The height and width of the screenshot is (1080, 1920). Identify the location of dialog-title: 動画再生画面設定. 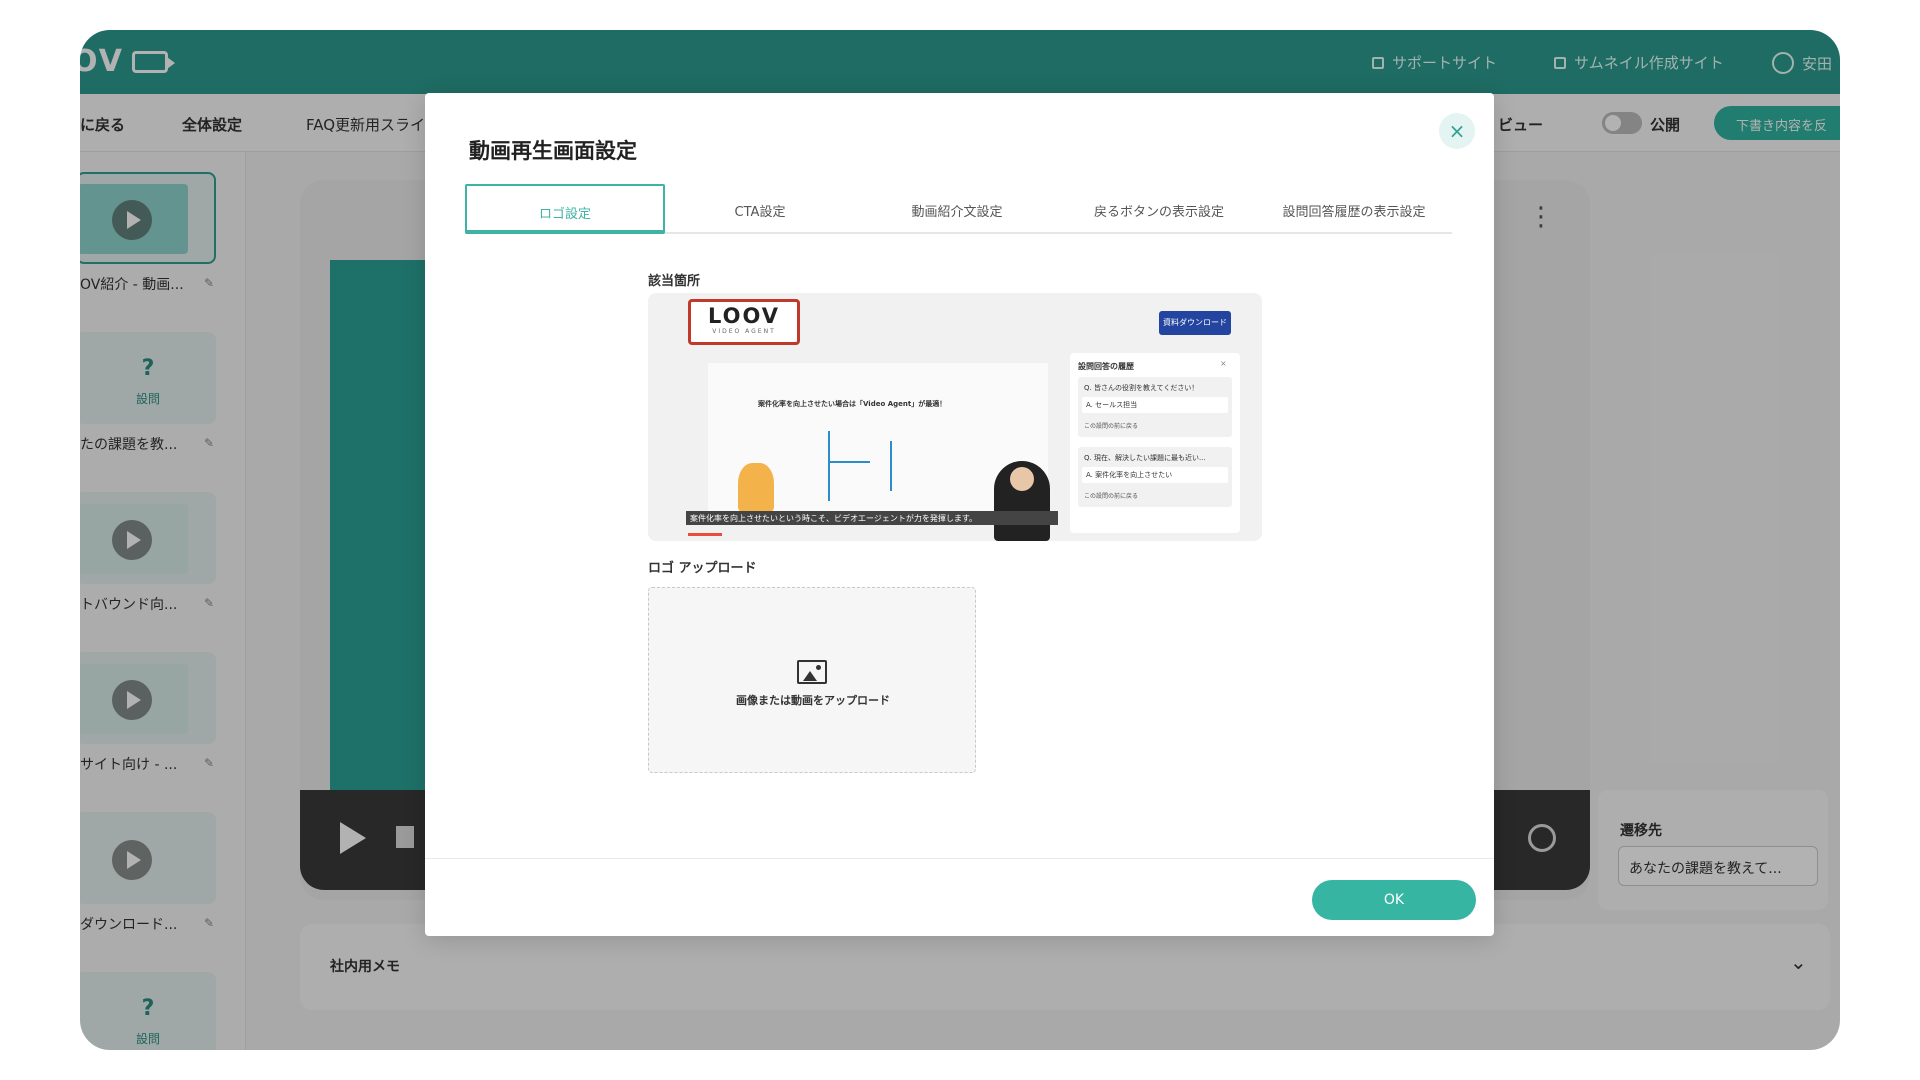
(553, 151).